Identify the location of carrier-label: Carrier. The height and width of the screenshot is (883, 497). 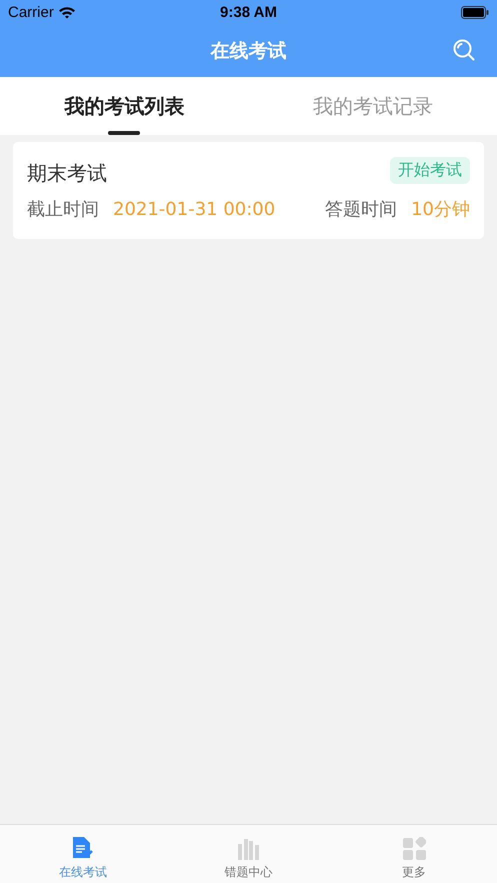
(31, 12).